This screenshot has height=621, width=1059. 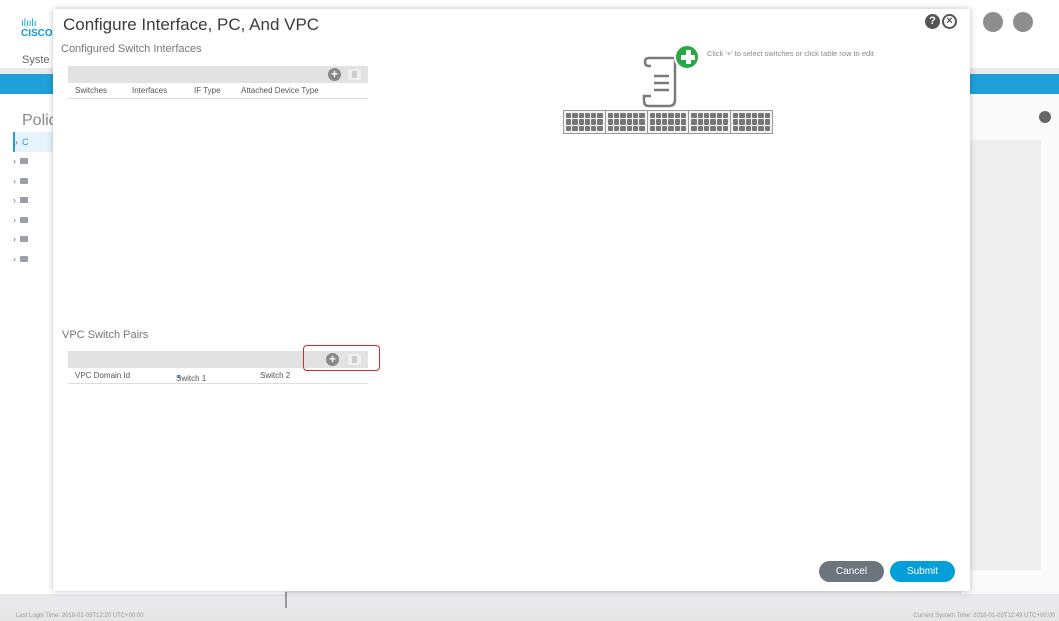 I want to click on column-attached-device-type: Attached Device Type, so click(x=280, y=90).